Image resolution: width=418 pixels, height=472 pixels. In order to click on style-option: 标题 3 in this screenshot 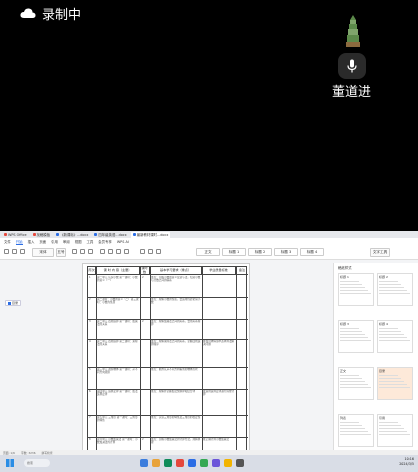, I will do `click(286, 252)`.